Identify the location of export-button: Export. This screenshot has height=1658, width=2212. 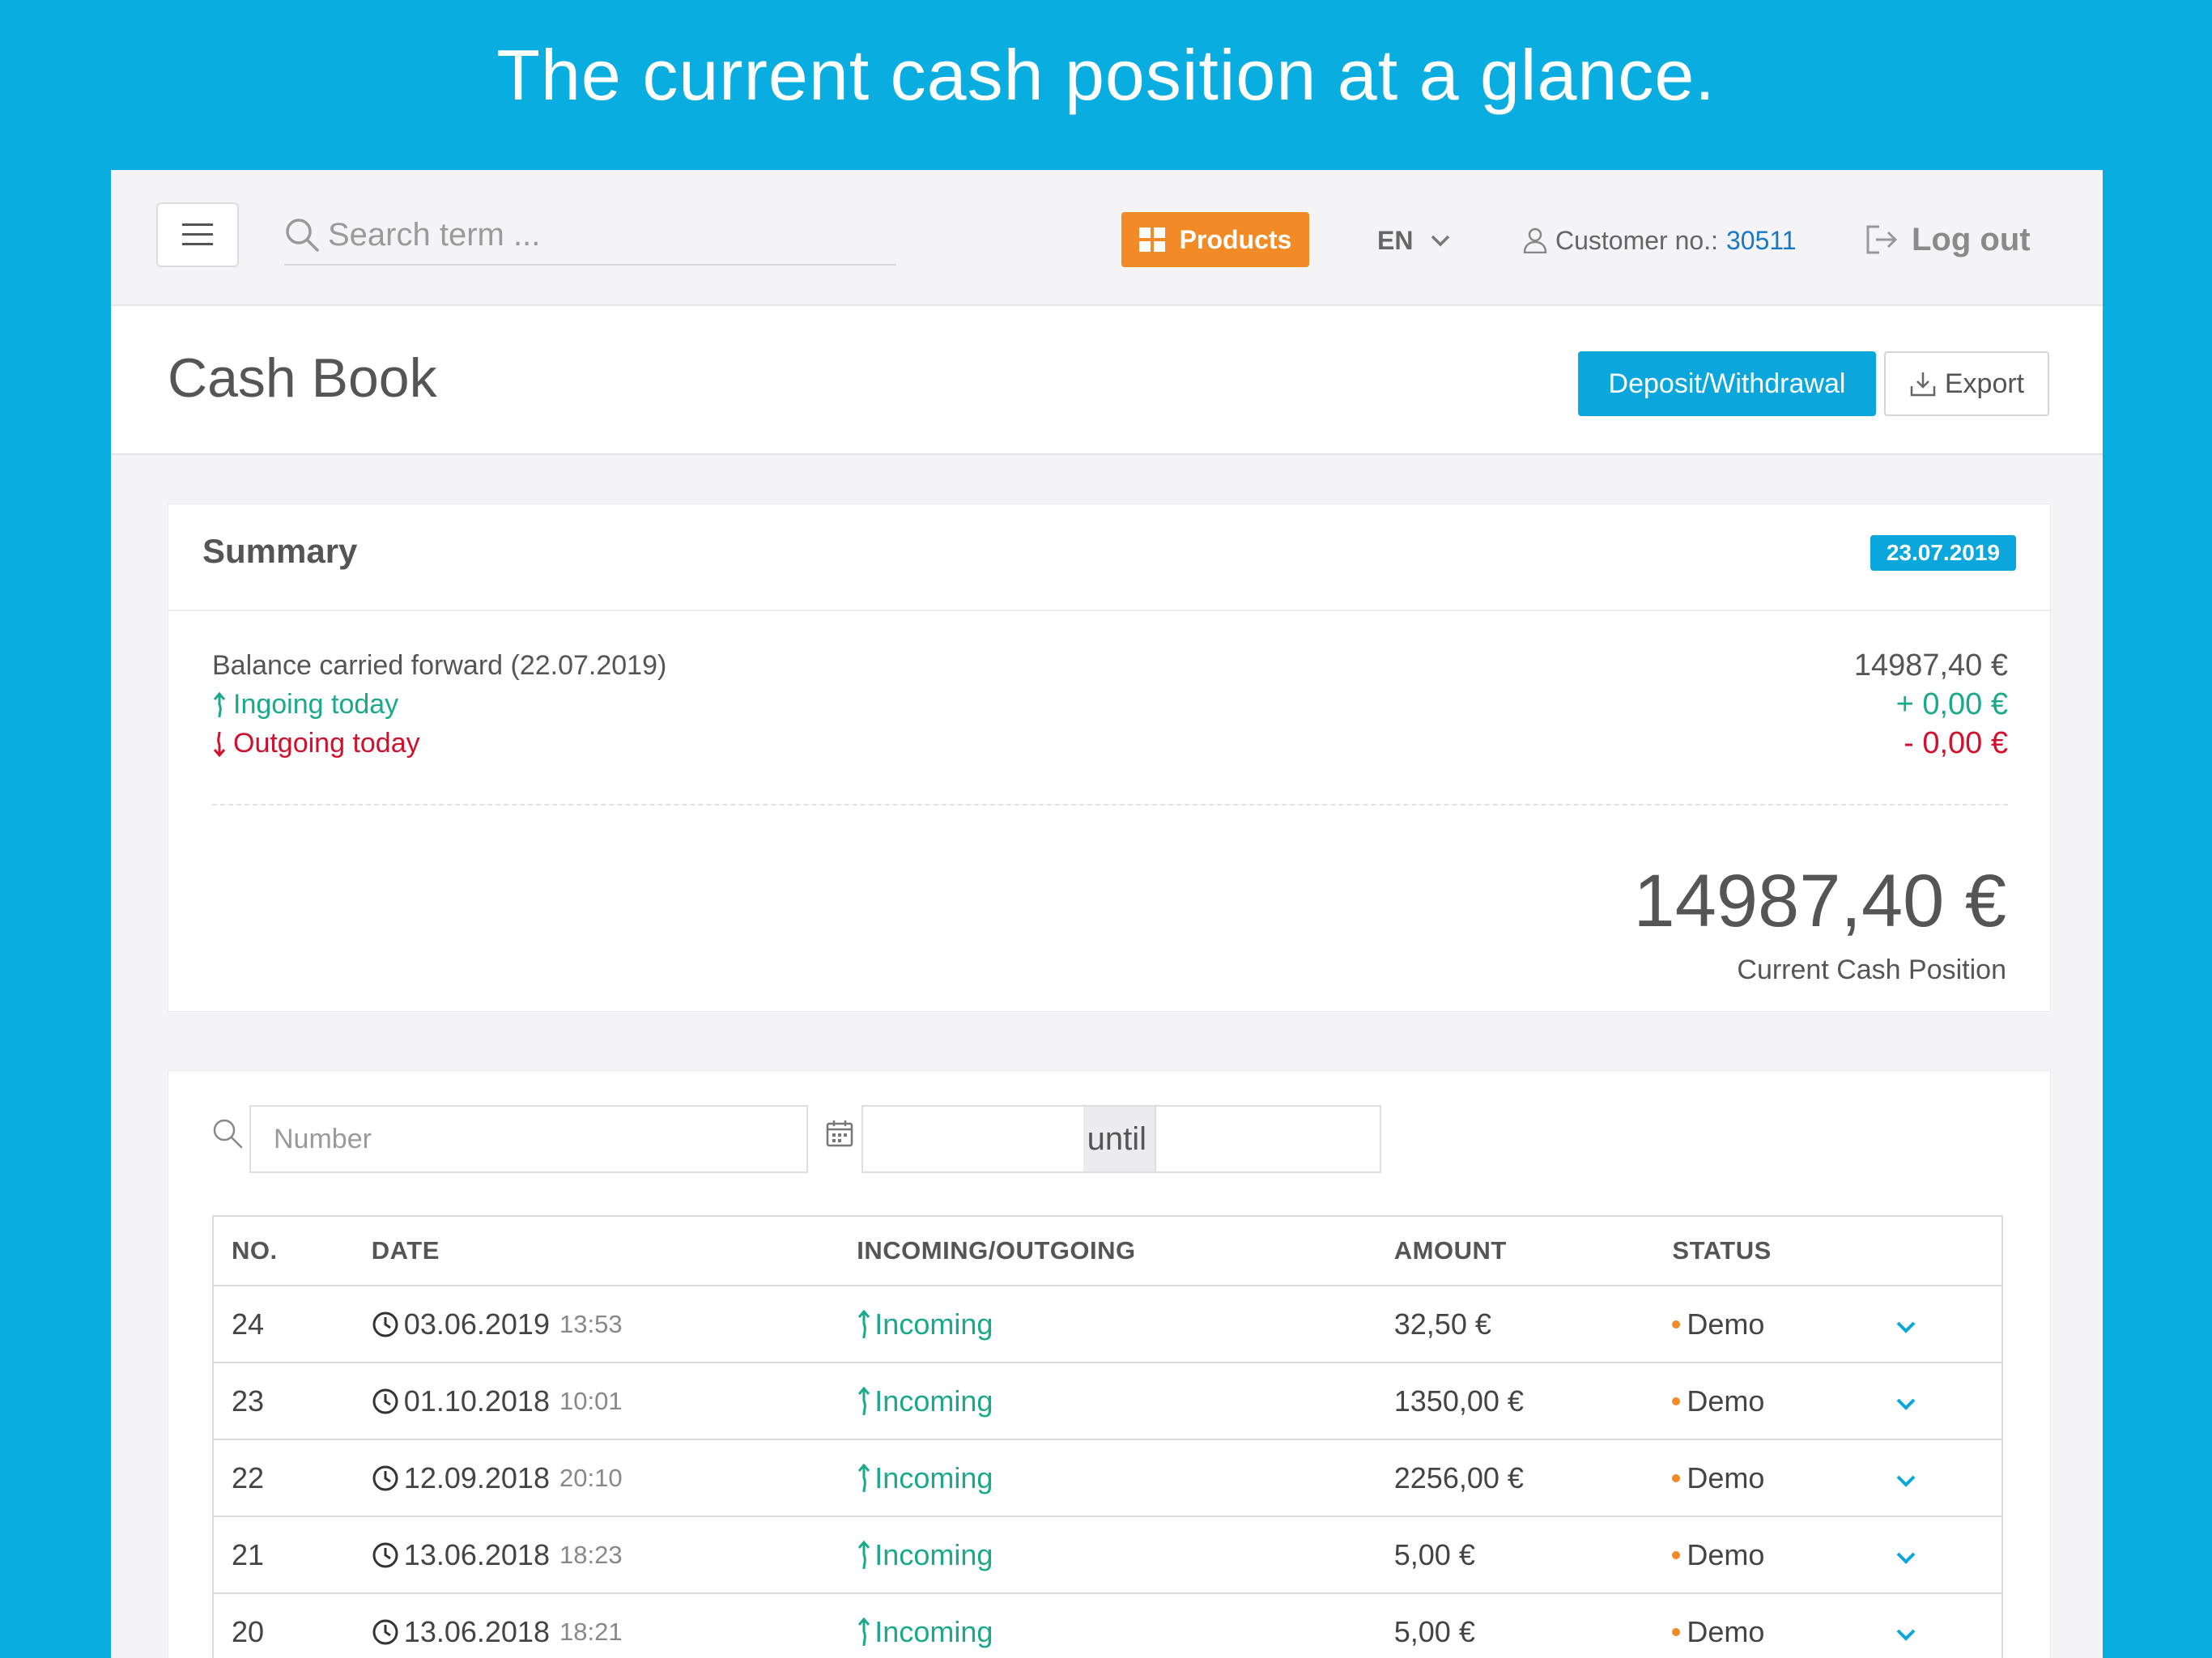
(1966, 383).